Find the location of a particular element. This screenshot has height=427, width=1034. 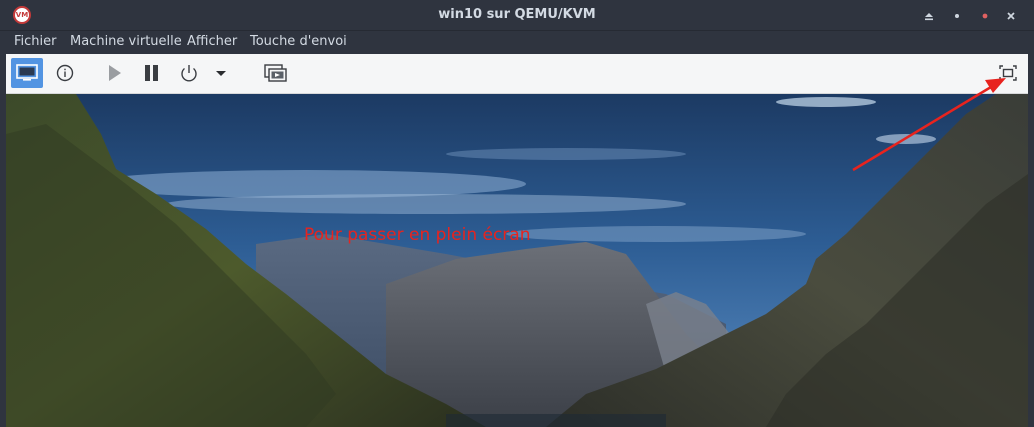

window-left-border is located at coordinates (3, 260).